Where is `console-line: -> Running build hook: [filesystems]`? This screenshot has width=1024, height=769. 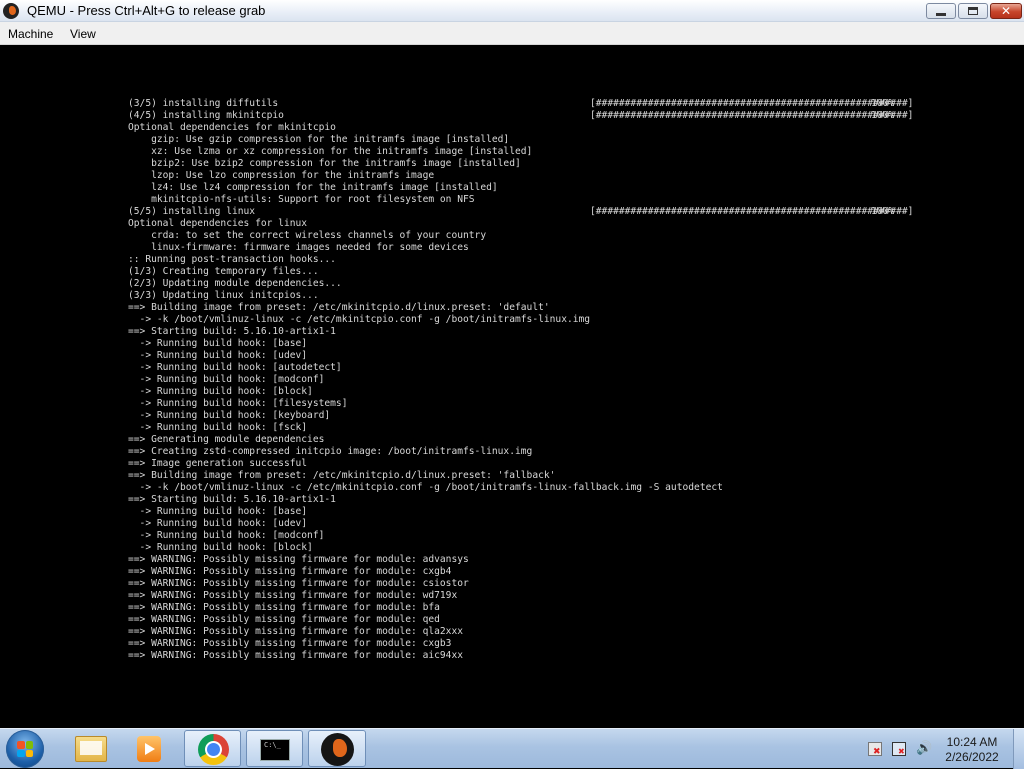
console-line: -> Running build hook: [filesystems] is located at coordinates (513, 404).